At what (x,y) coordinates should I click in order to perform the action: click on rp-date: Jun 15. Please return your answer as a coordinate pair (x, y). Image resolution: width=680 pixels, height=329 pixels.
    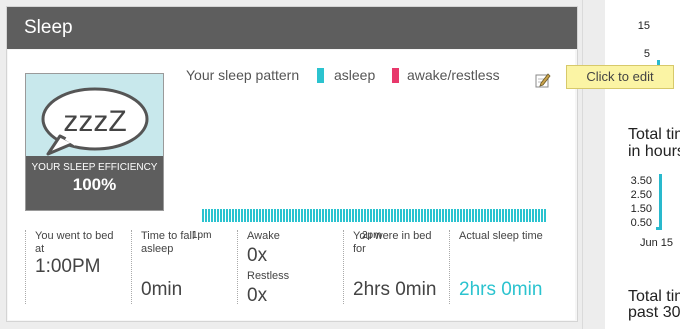
    Looking at the image, I should click on (657, 243).